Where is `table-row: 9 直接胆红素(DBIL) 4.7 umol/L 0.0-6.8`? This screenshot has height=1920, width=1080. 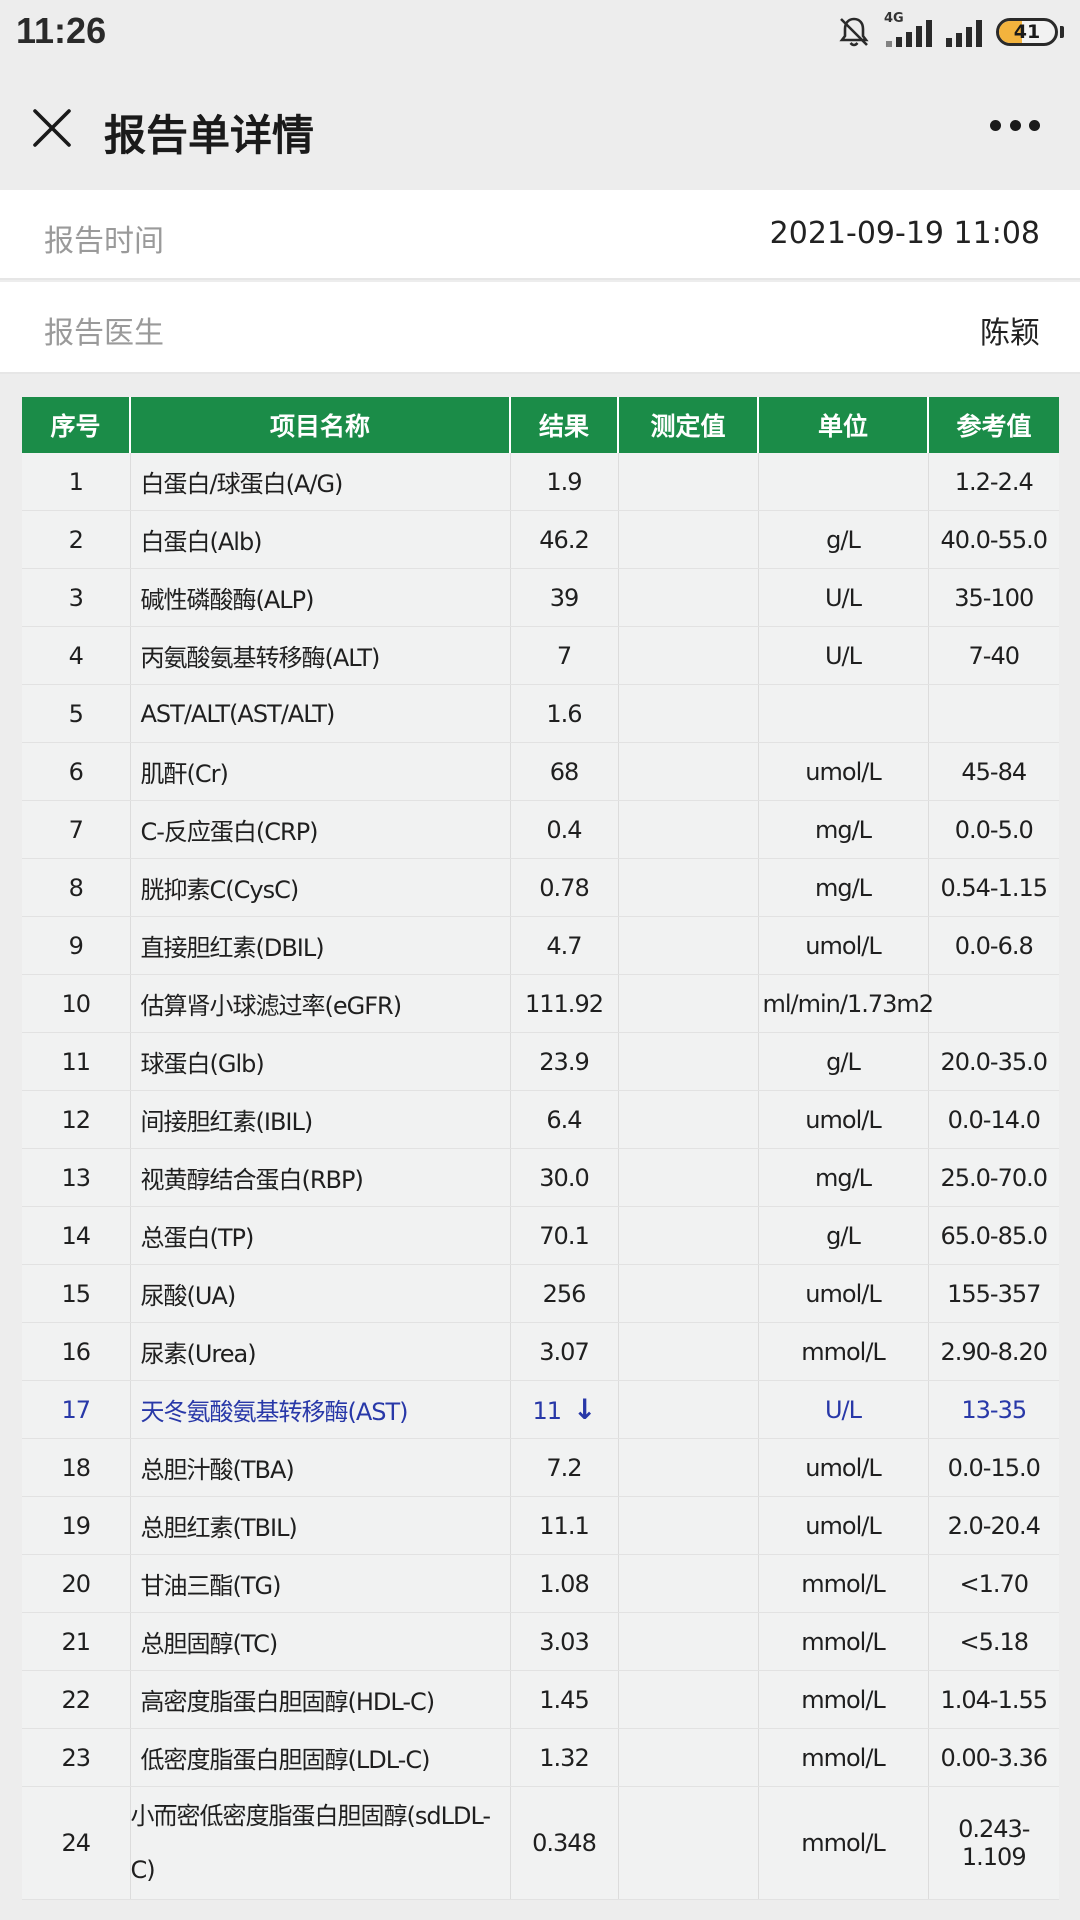 table-row: 9 直接胆红素(DBIL) 4.7 umol/L 0.0-6.8 is located at coordinates (540, 945).